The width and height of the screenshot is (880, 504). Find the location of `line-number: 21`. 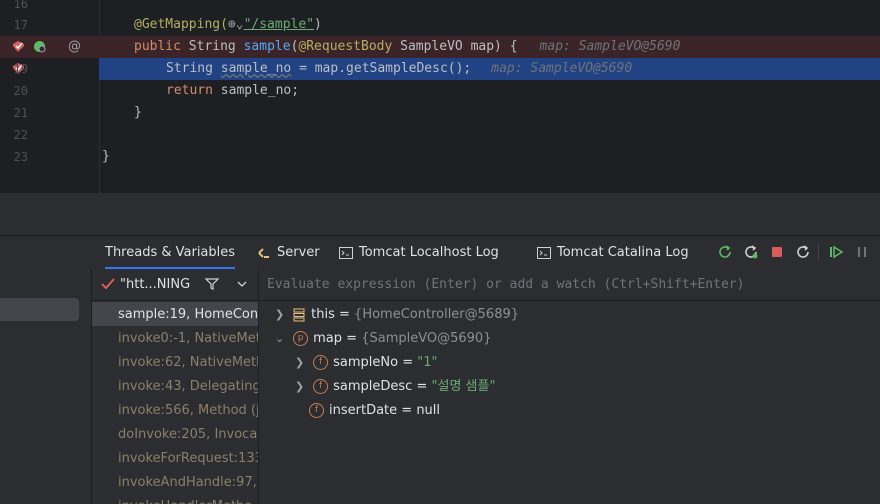

line-number: 21 is located at coordinates (20, 113).